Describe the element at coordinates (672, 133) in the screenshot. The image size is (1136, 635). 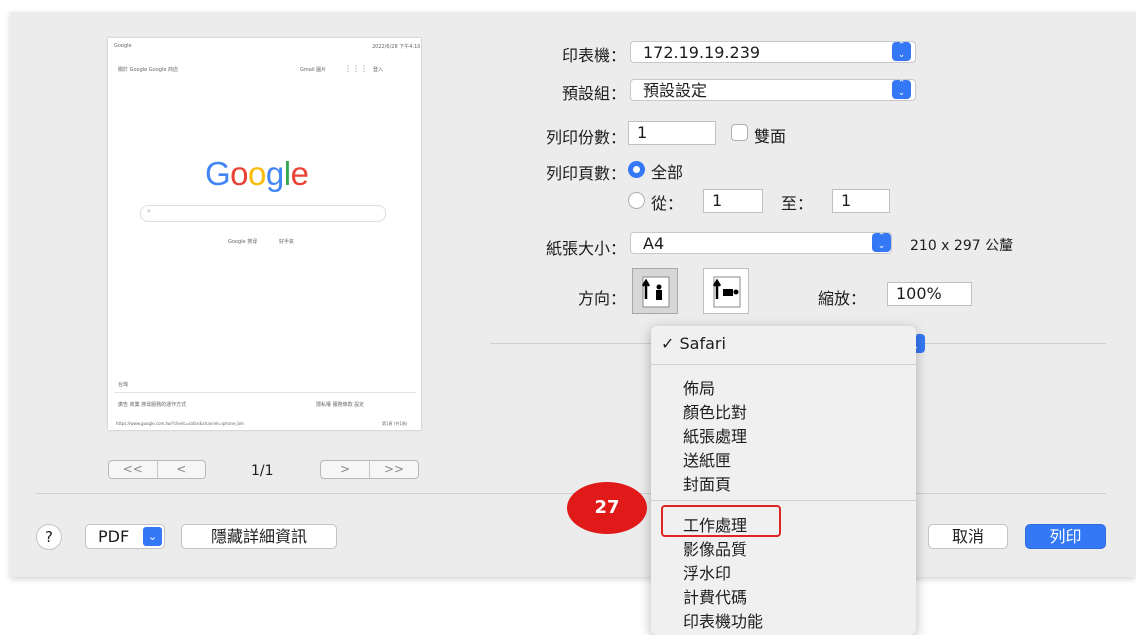
I see `copies-field: 1` at that location.